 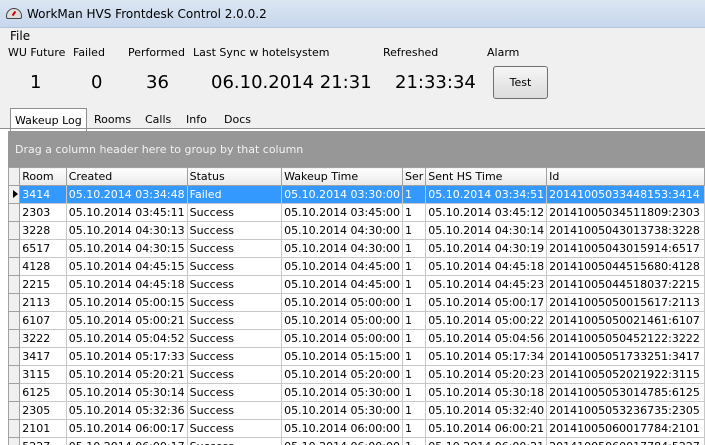 What do you see at coordinates (126, 410) in the screenshot?
I see `cell-created: 05.10.2014 05:32:36` at bounding box center [126, 410].